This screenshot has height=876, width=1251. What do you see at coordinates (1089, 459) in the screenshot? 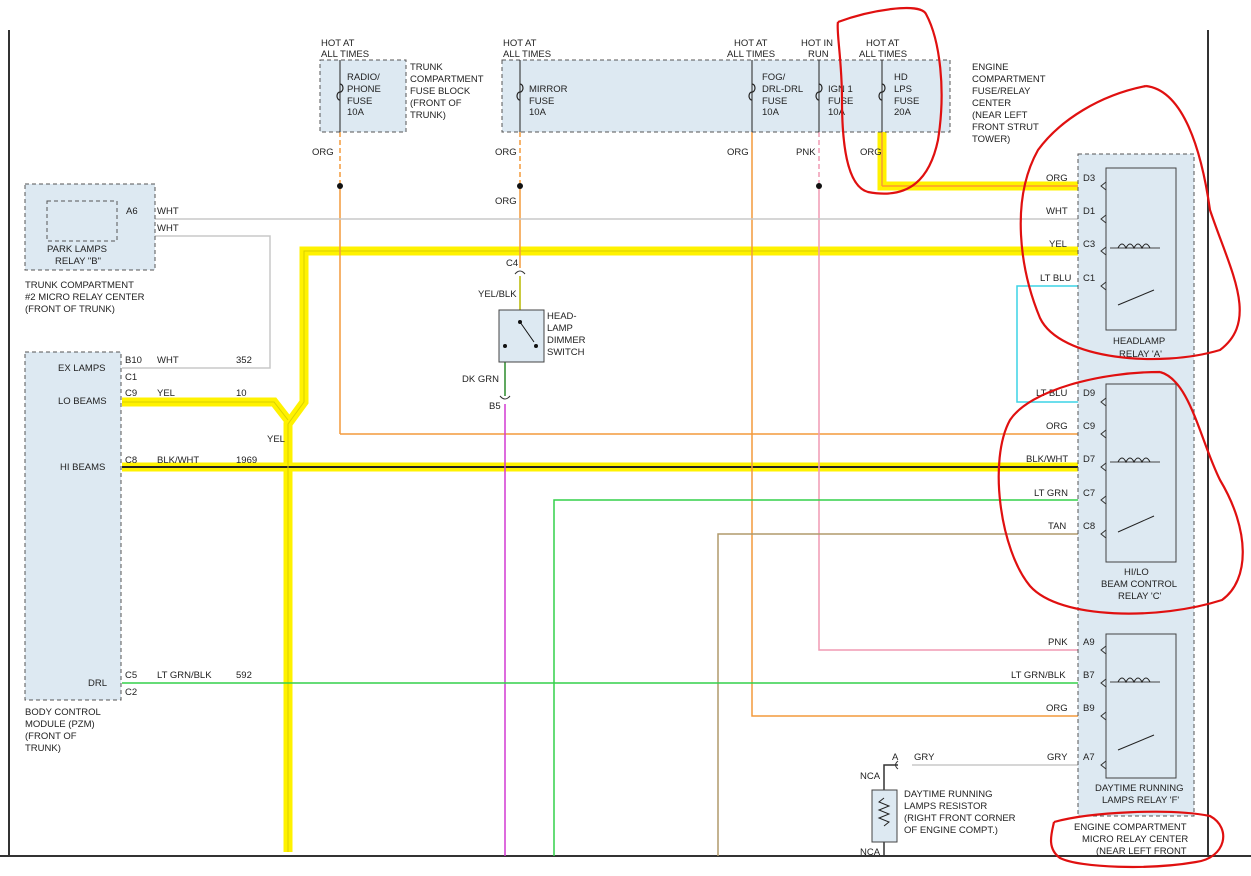
I see `diagram-label: D7` at bounding box center [1089, 459].